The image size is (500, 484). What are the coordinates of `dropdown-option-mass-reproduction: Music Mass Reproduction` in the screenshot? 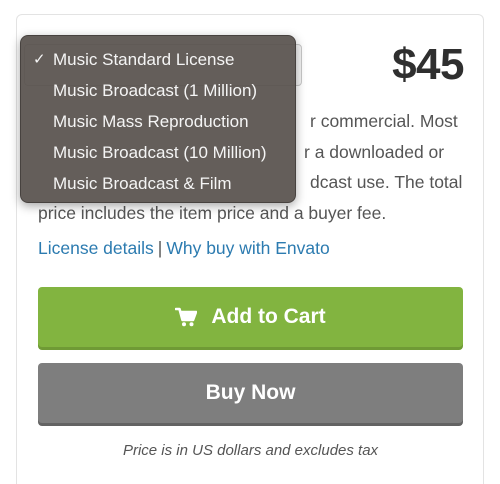 It's located at (158, 121).